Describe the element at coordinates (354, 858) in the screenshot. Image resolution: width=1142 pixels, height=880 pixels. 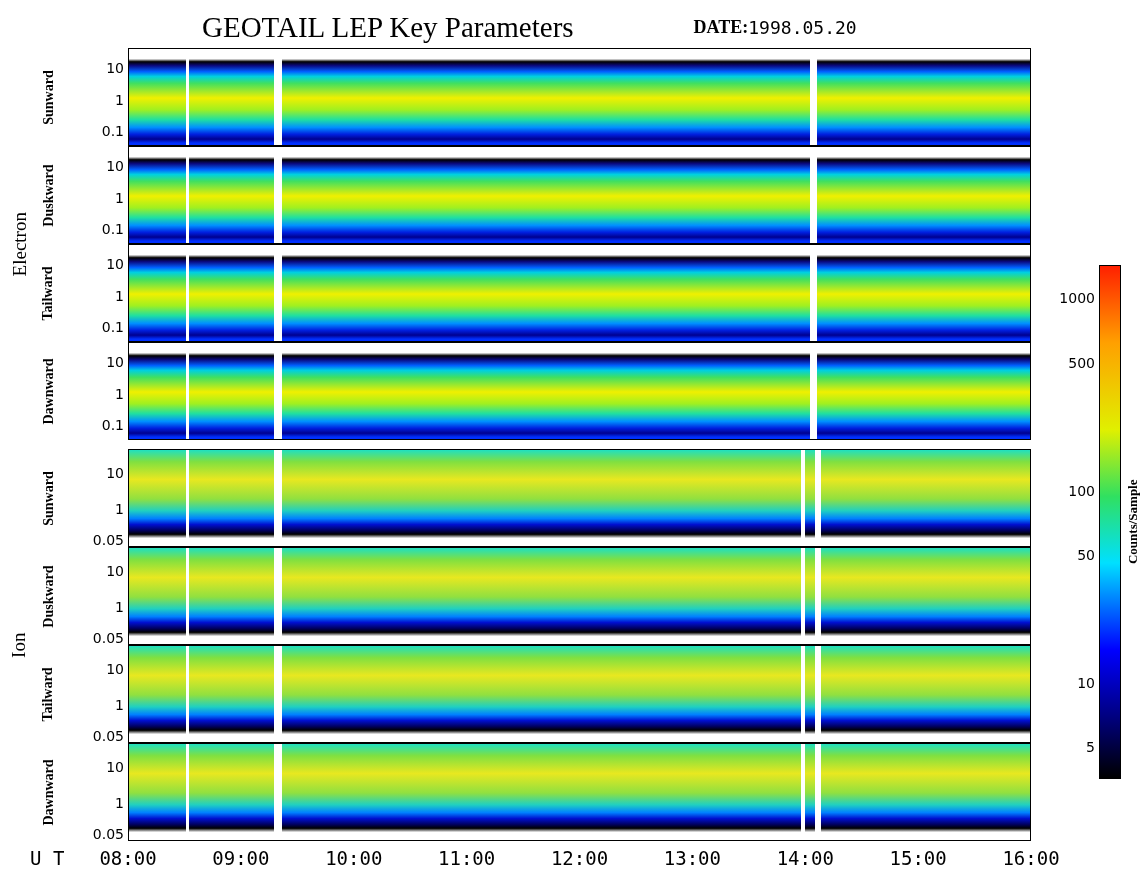
I see `x-tick-label: 10:00` at that location.